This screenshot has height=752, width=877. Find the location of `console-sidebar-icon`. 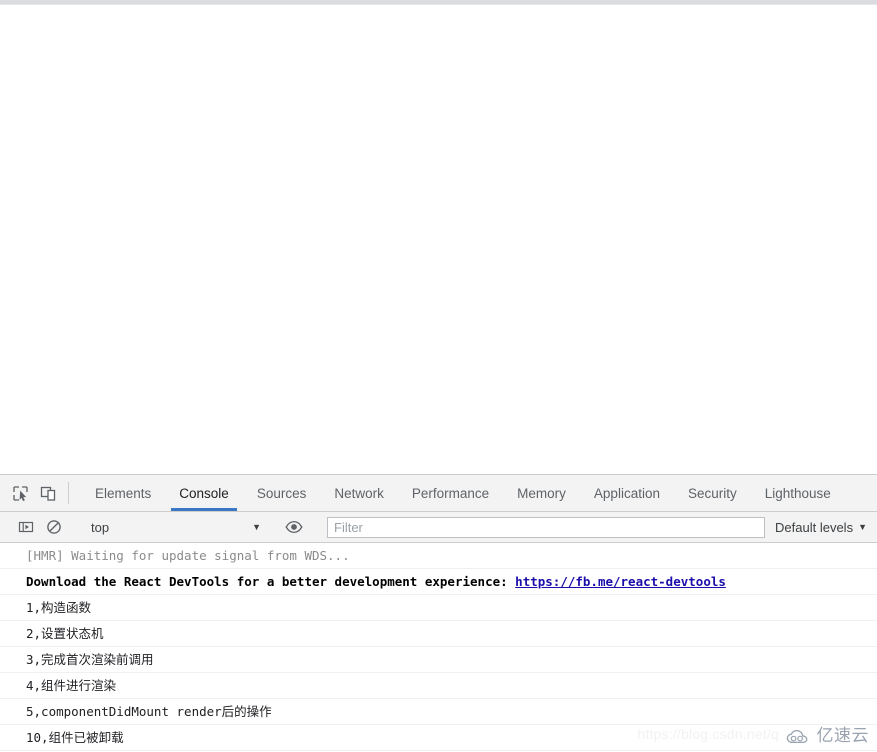

console-sidebar-icon is located at coordinates (26, 527).